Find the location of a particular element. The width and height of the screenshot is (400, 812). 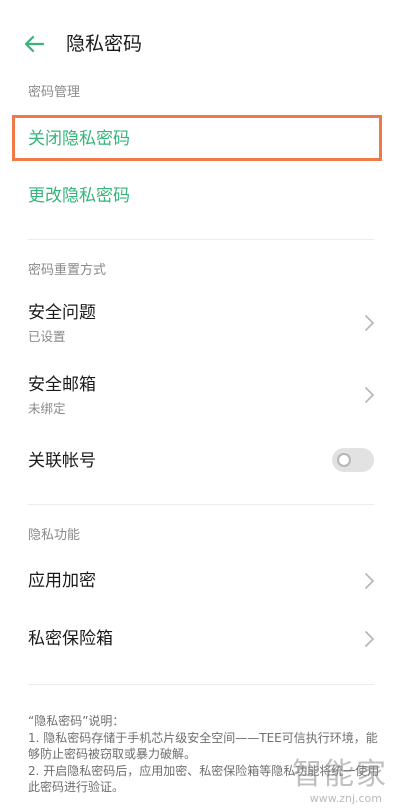

security-question-label: 安全问题 is located at coordinates (62, 313).